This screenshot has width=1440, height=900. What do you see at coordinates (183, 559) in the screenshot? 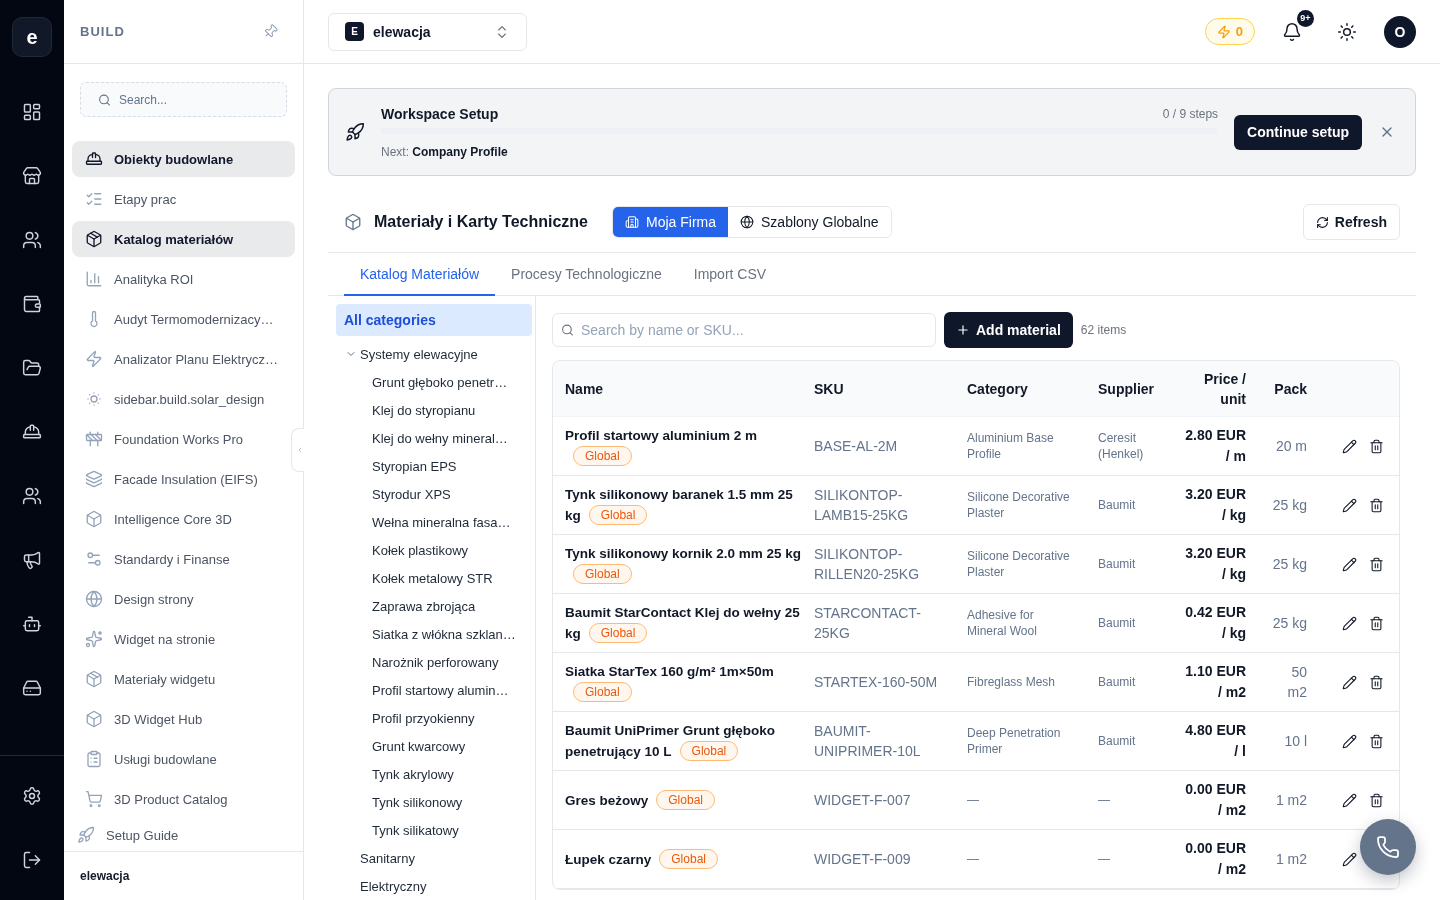
I see `sidebar-item: Standardy i Finanse` at bounding box center [183, 559].